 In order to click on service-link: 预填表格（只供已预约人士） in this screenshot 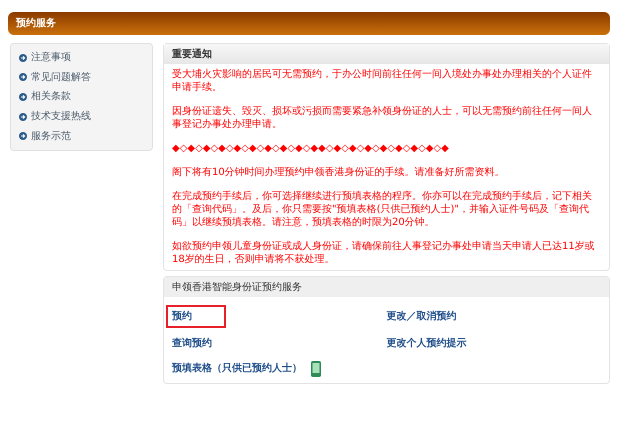, I will do `click(237, 368)`.